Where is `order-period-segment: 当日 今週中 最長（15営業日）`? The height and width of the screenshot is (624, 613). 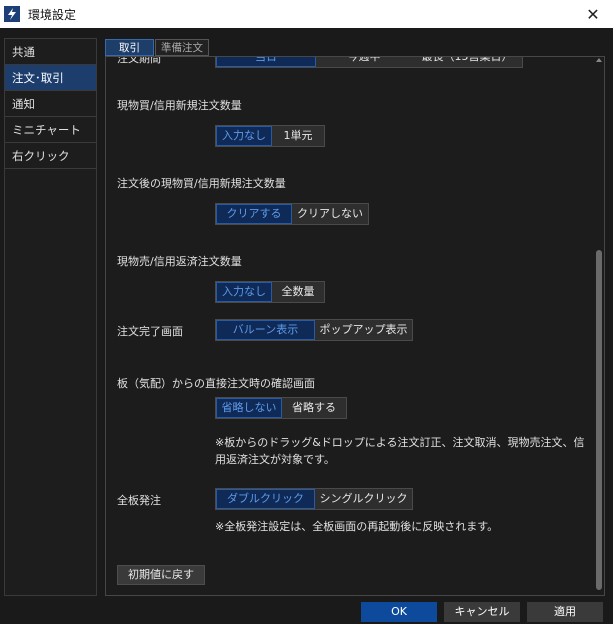
order-period-segment: 当日 今週中 最長（15営業日） is located at coordinates (369, 62).